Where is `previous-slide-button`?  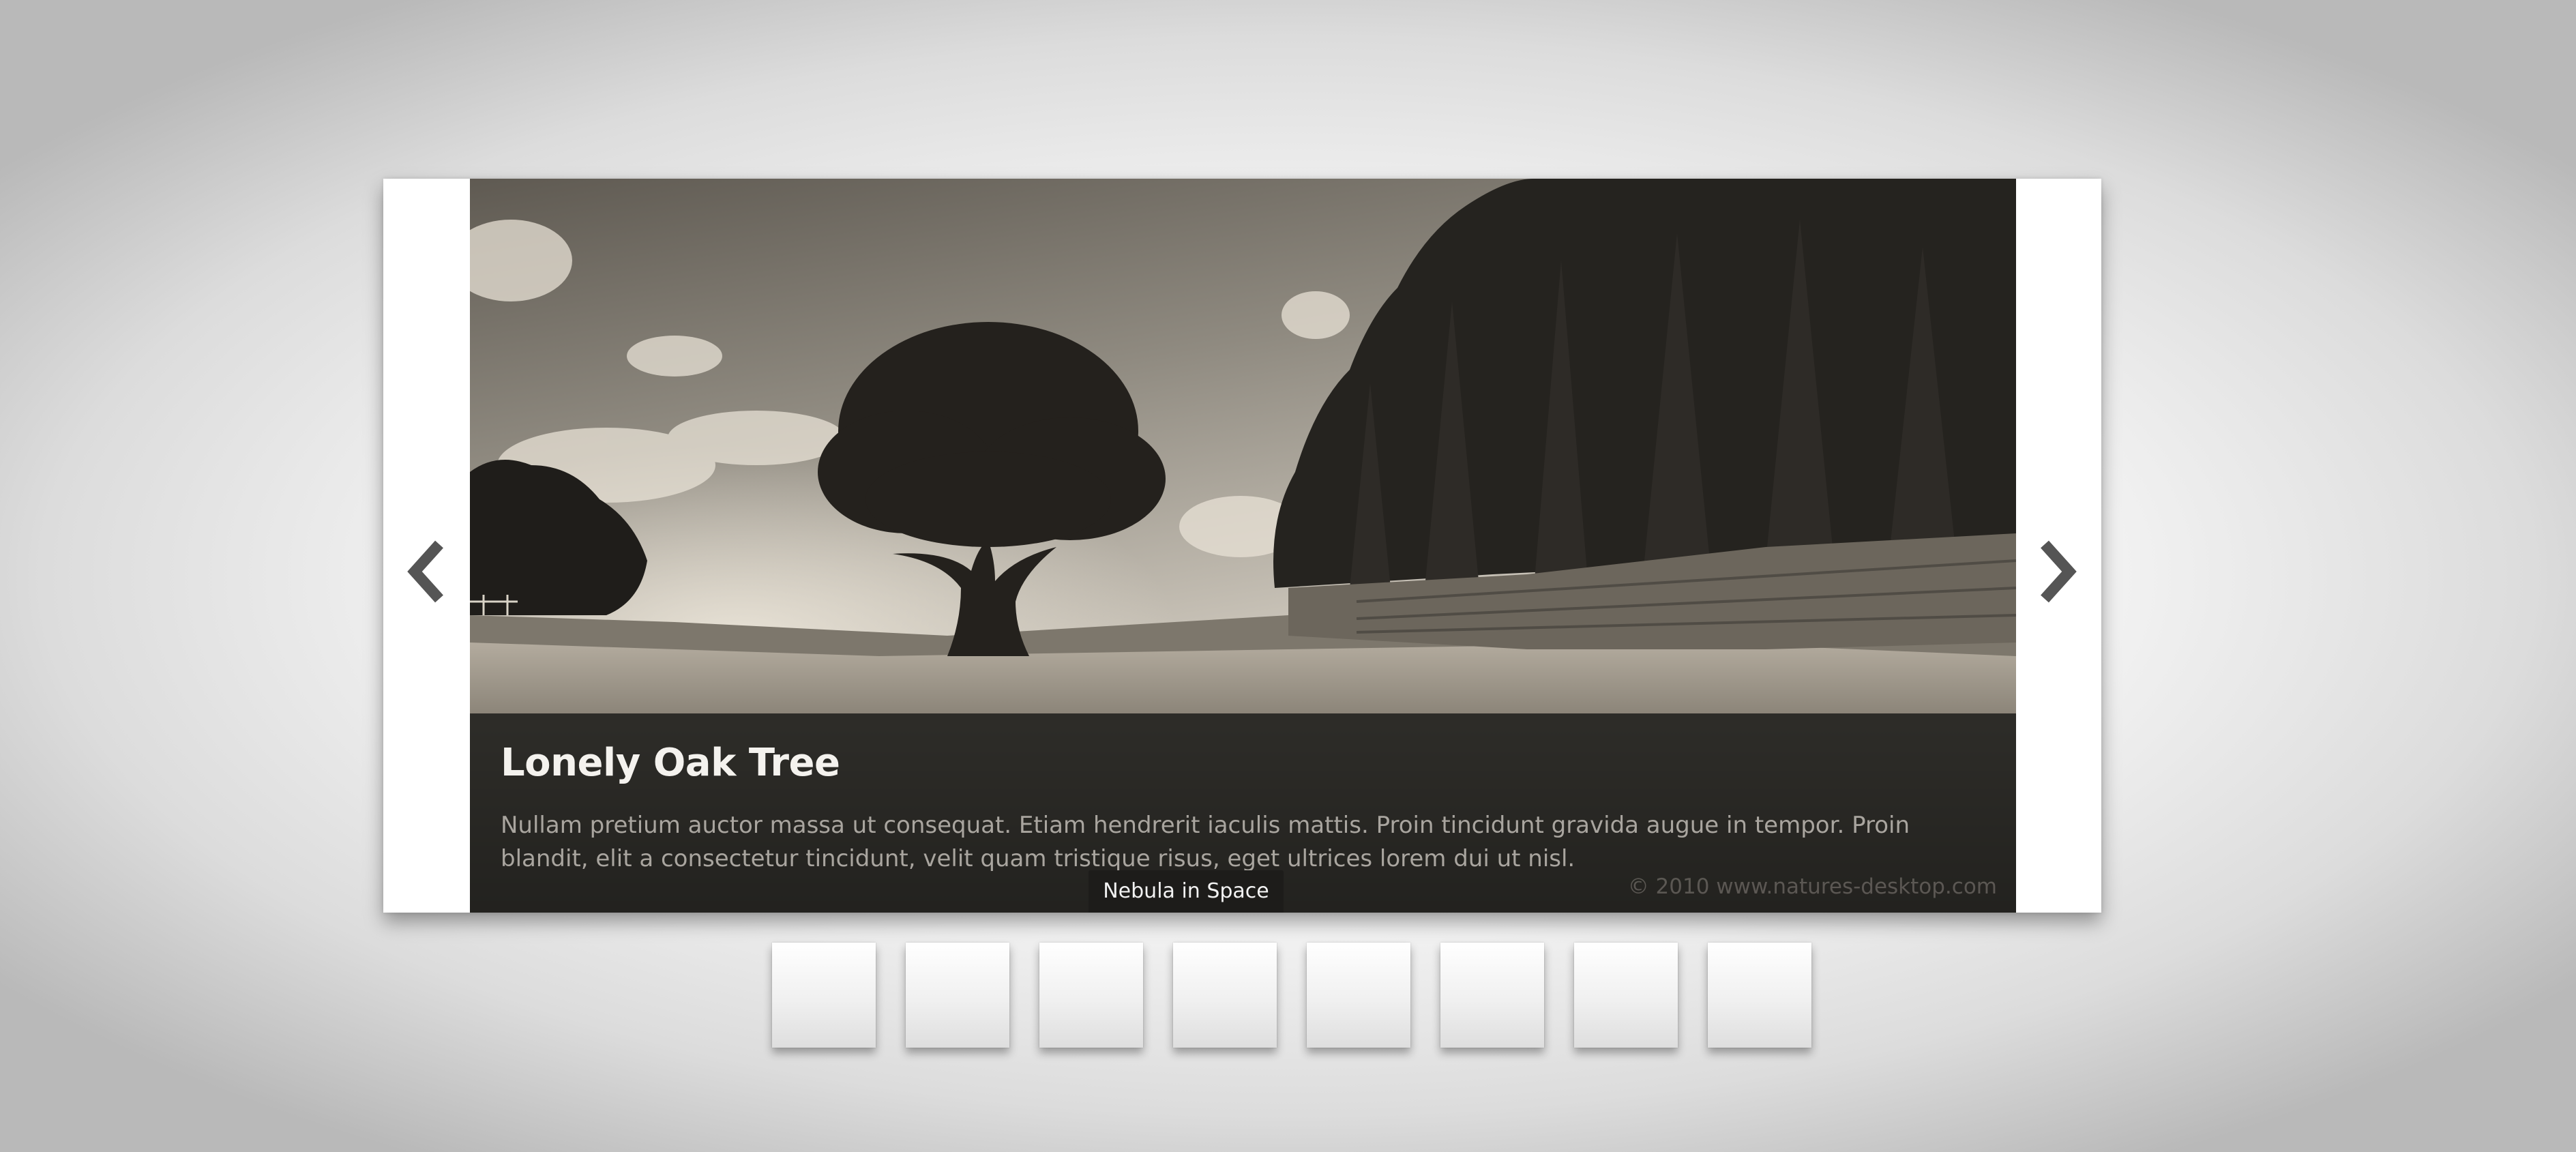
previous-slide-button is located at coordinates (427, 571).